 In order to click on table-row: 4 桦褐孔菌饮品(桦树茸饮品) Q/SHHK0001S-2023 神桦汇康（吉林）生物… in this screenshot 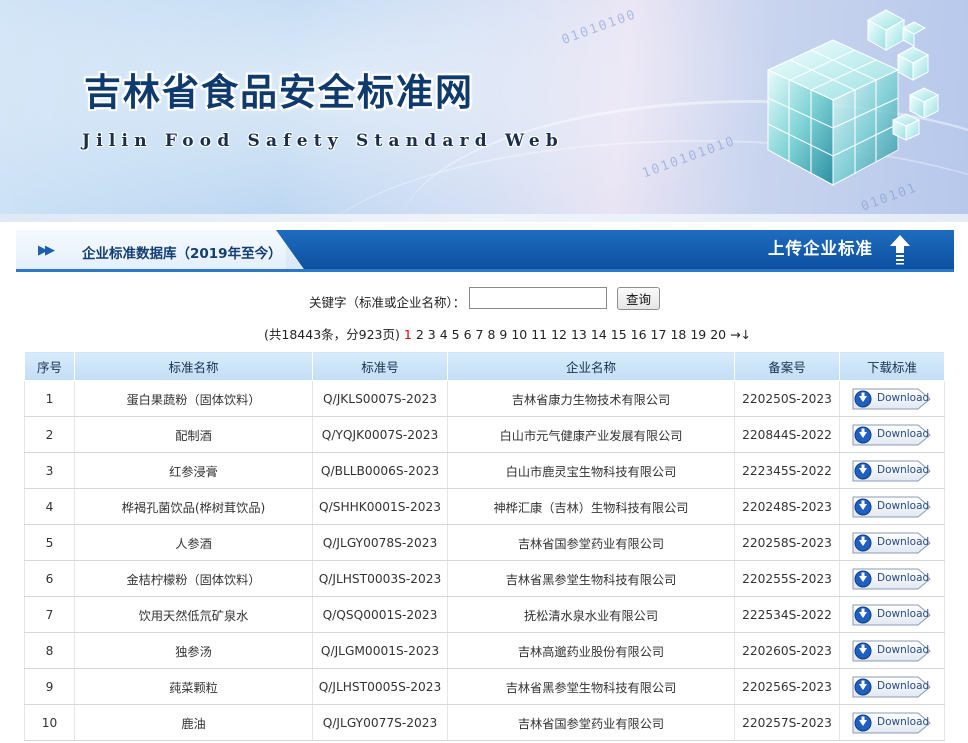, I will do `click(484, 506)`.